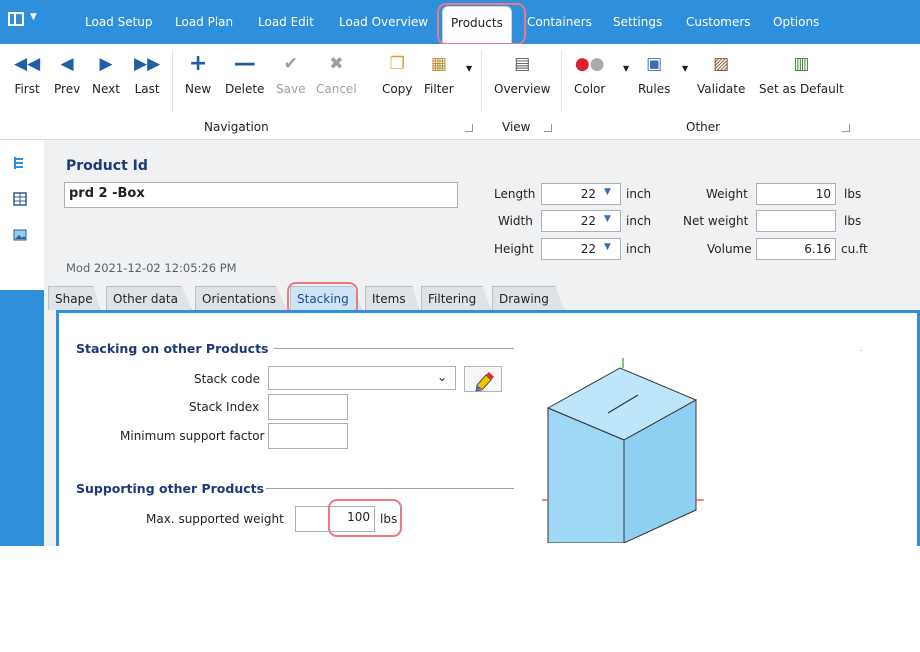  Describe the element at coordinates (589, 74) in the screenshot. I see `color-button: ●● Color` at that location.